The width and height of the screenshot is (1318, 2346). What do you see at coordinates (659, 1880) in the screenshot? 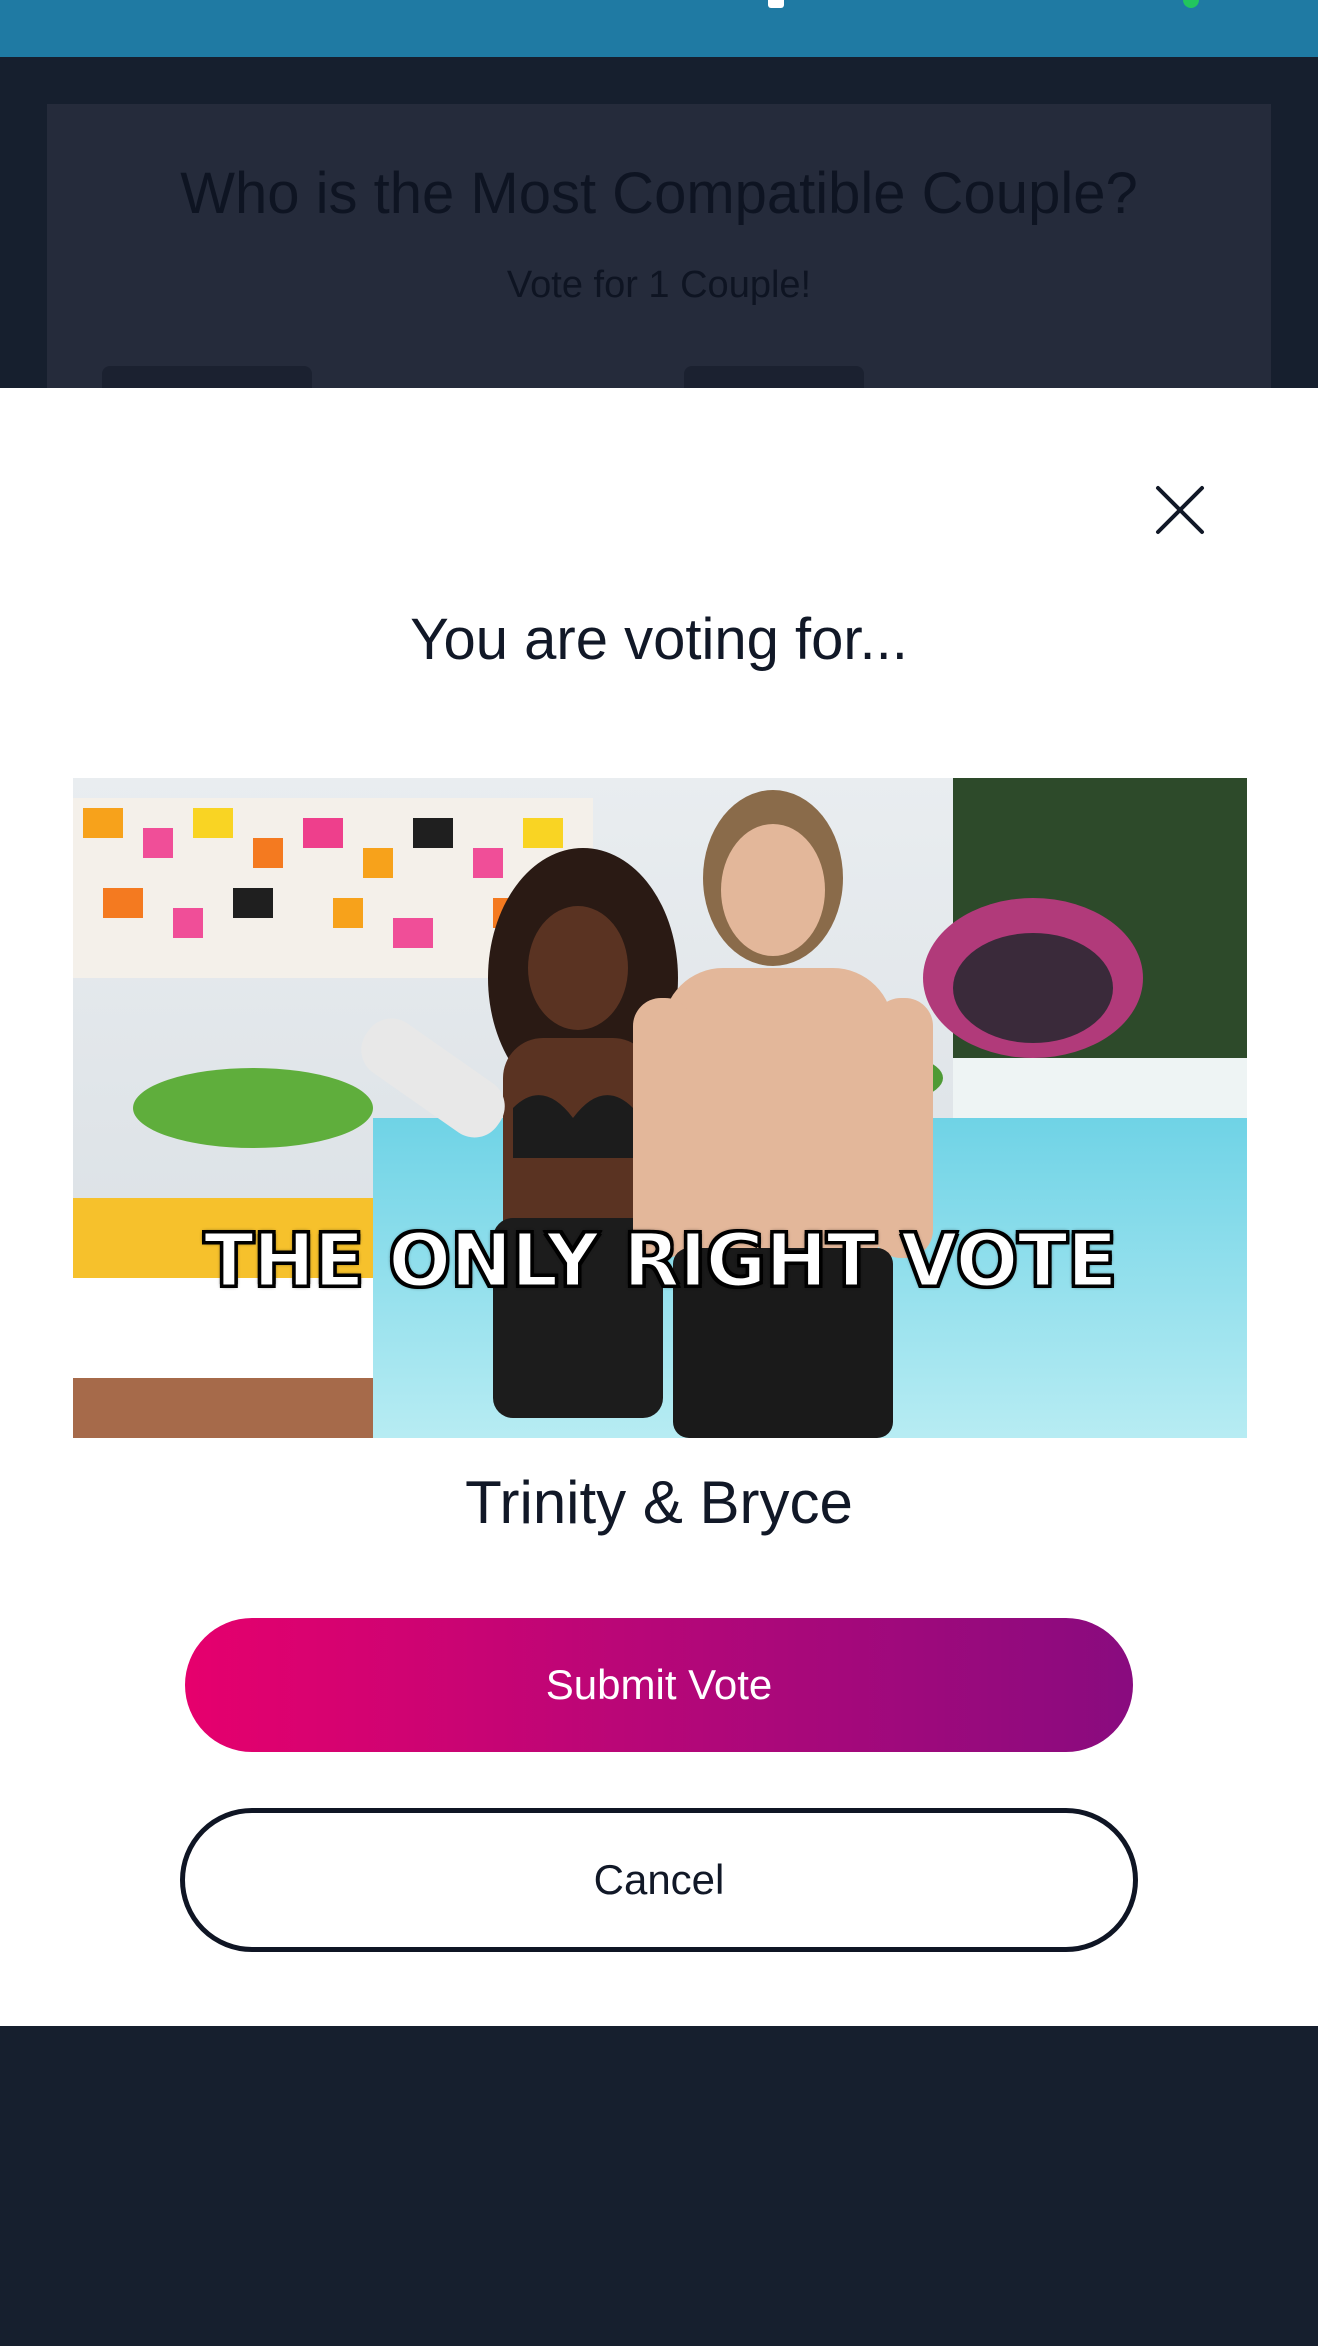
I see `cancel-button: Cancel` at bounding box center [659, 1880].